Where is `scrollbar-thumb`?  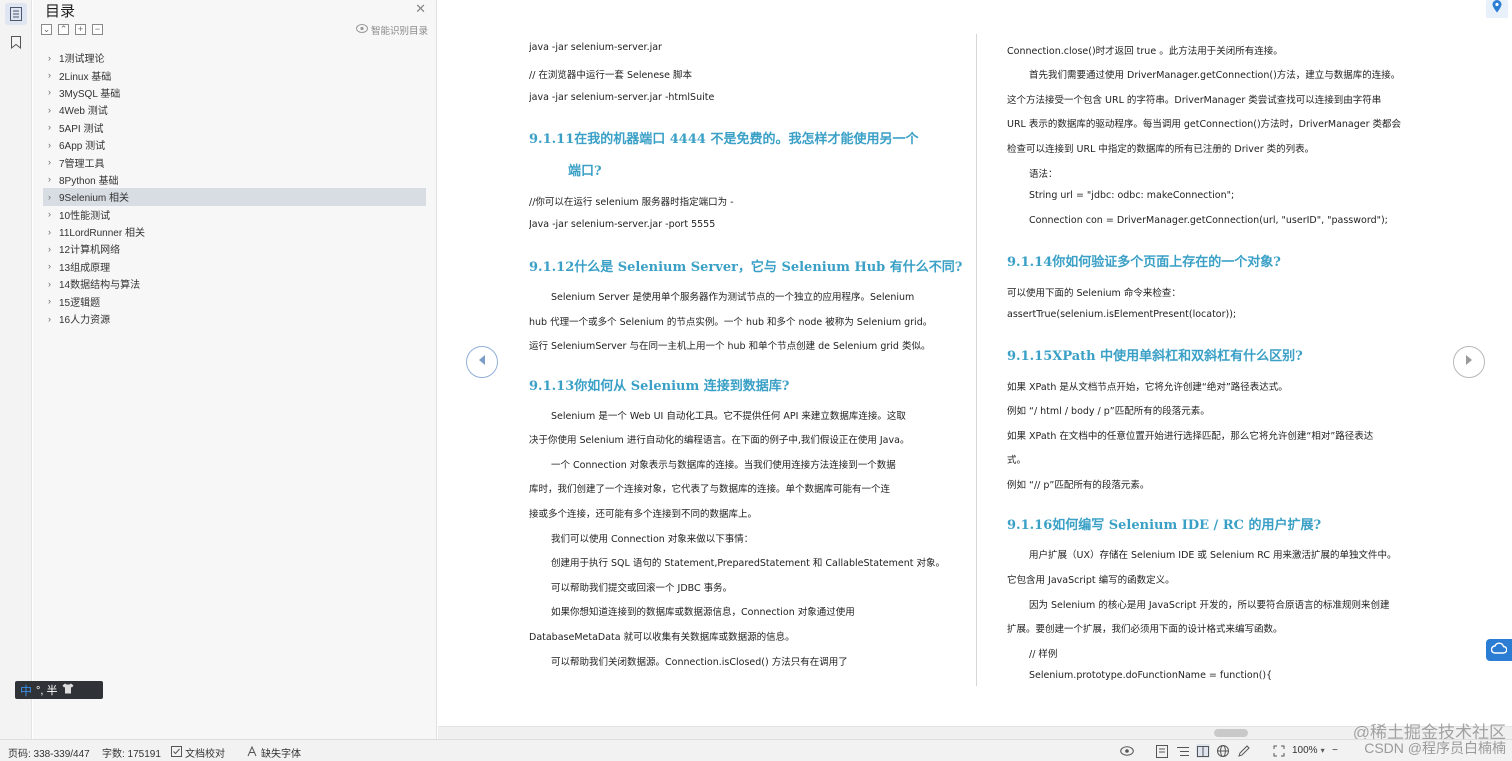 scrollbar-thumb is located at coordinates (1231, 733).